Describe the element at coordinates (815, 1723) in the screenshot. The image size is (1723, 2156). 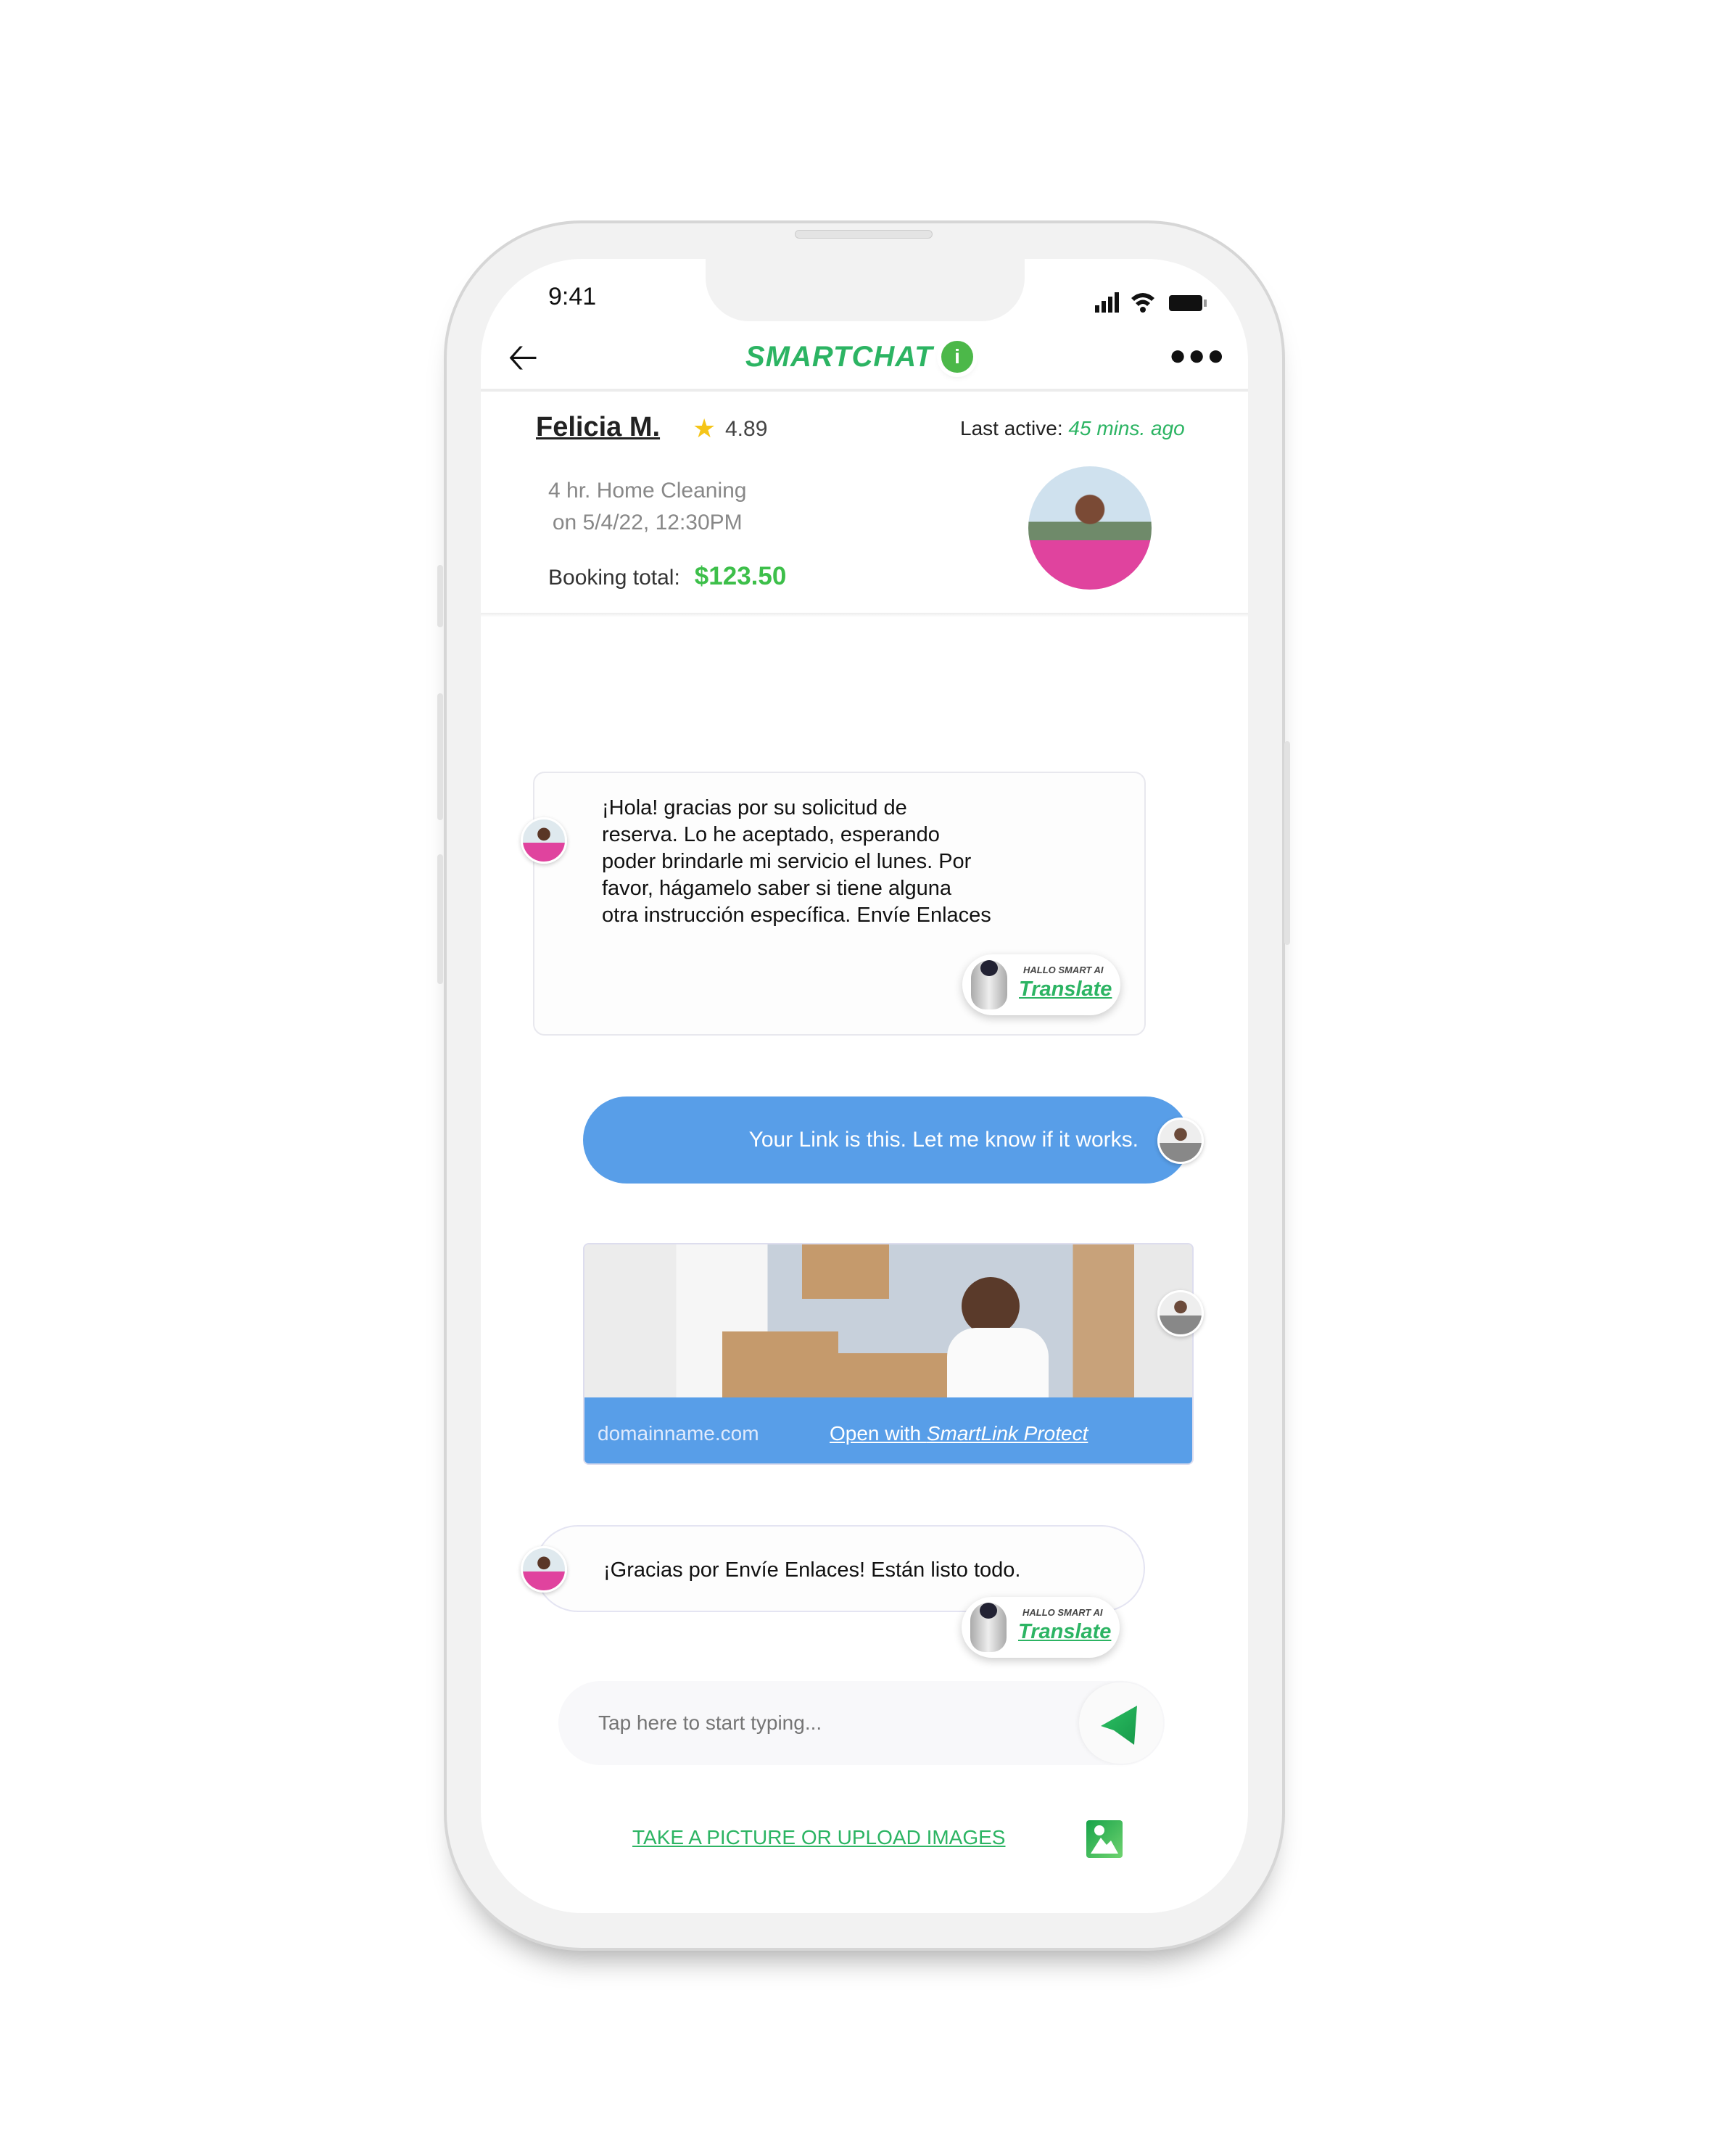
I see `message-input` at that location.